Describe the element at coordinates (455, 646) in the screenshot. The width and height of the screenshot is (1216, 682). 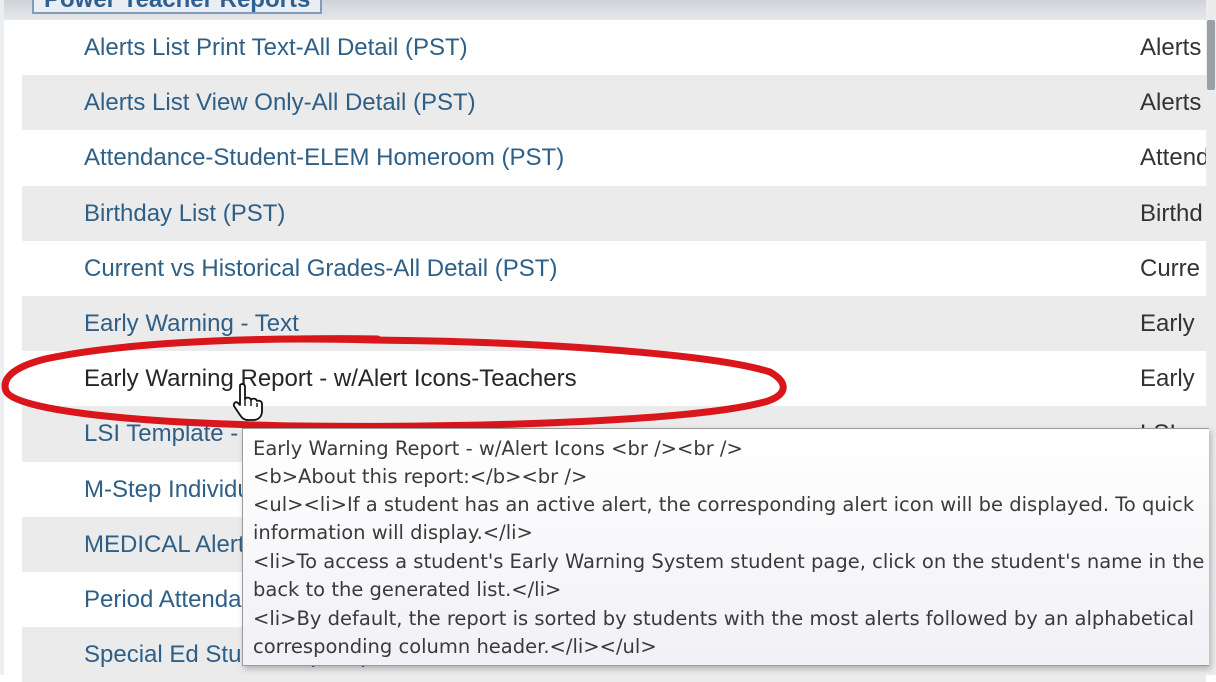
I see `tooltip-line: corresponding column header.</li></ul>` at that location.